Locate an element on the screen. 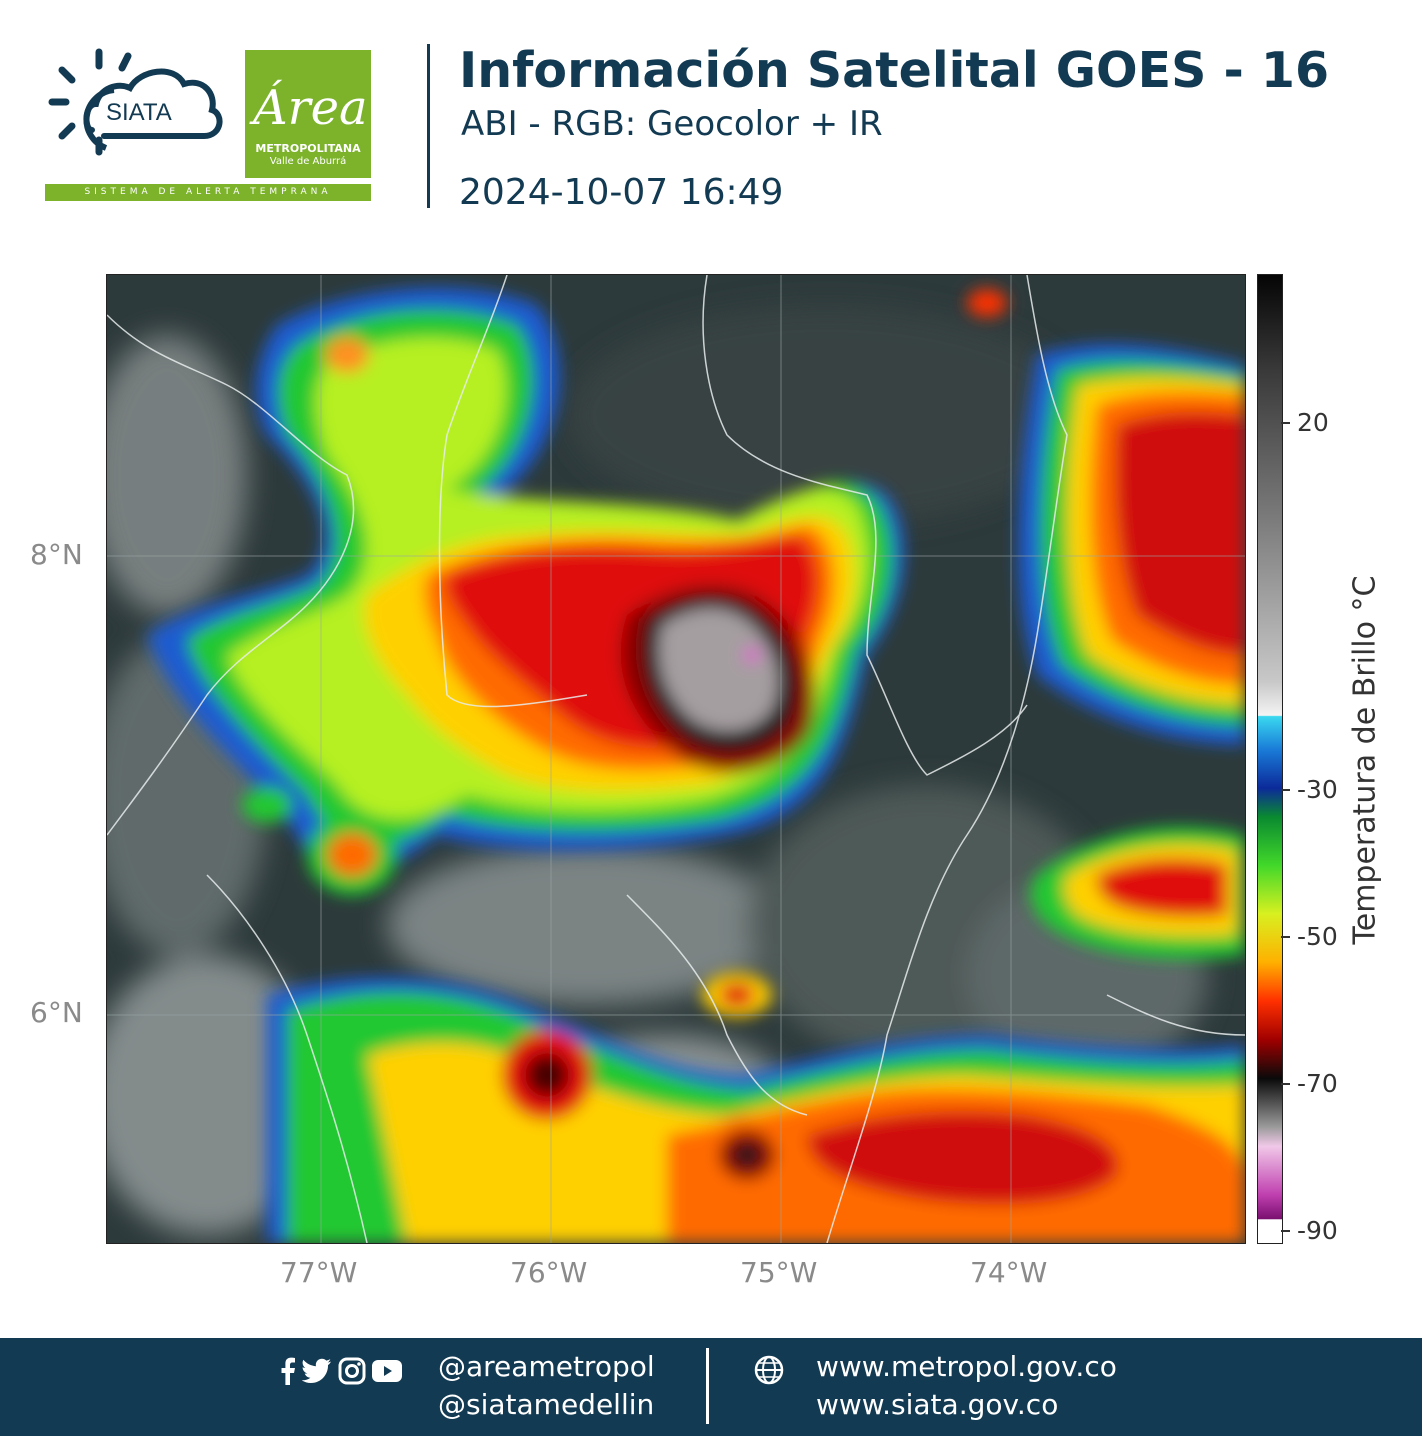 The width and height of the screenshot is (1422, 1436). lon-label-74w: 74°W is located at coordinates (1009, 1272).